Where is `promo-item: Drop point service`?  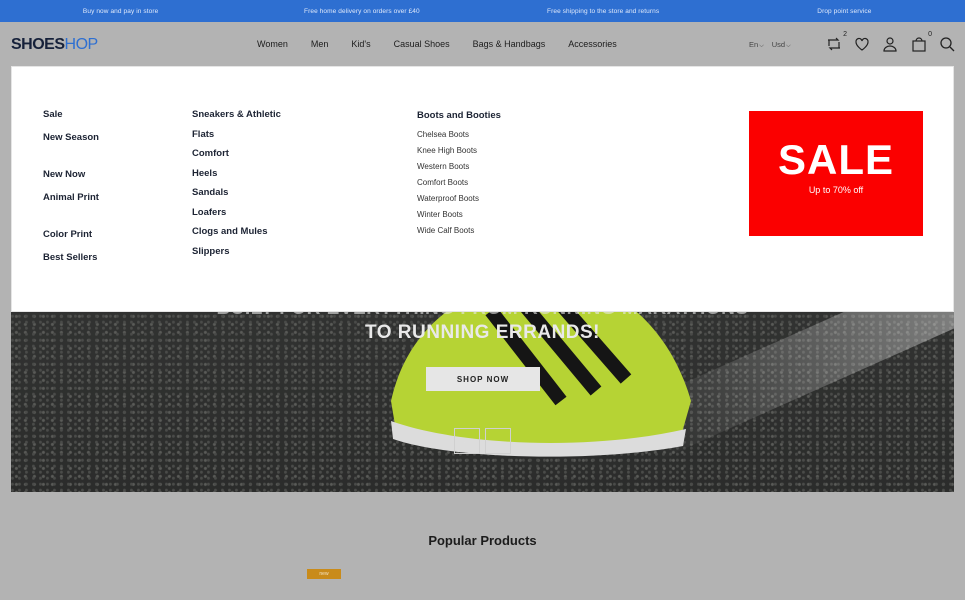 promo-item: Drop point service is located at coordinates (844, 11).